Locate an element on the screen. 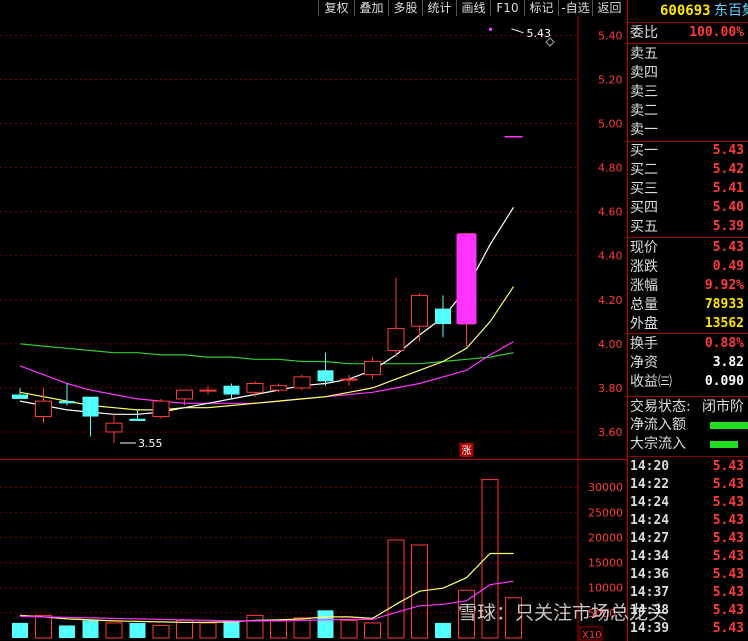 The image size is (748, 641). bid-row: 买四 5.40 is located at coordinates (689, 208).